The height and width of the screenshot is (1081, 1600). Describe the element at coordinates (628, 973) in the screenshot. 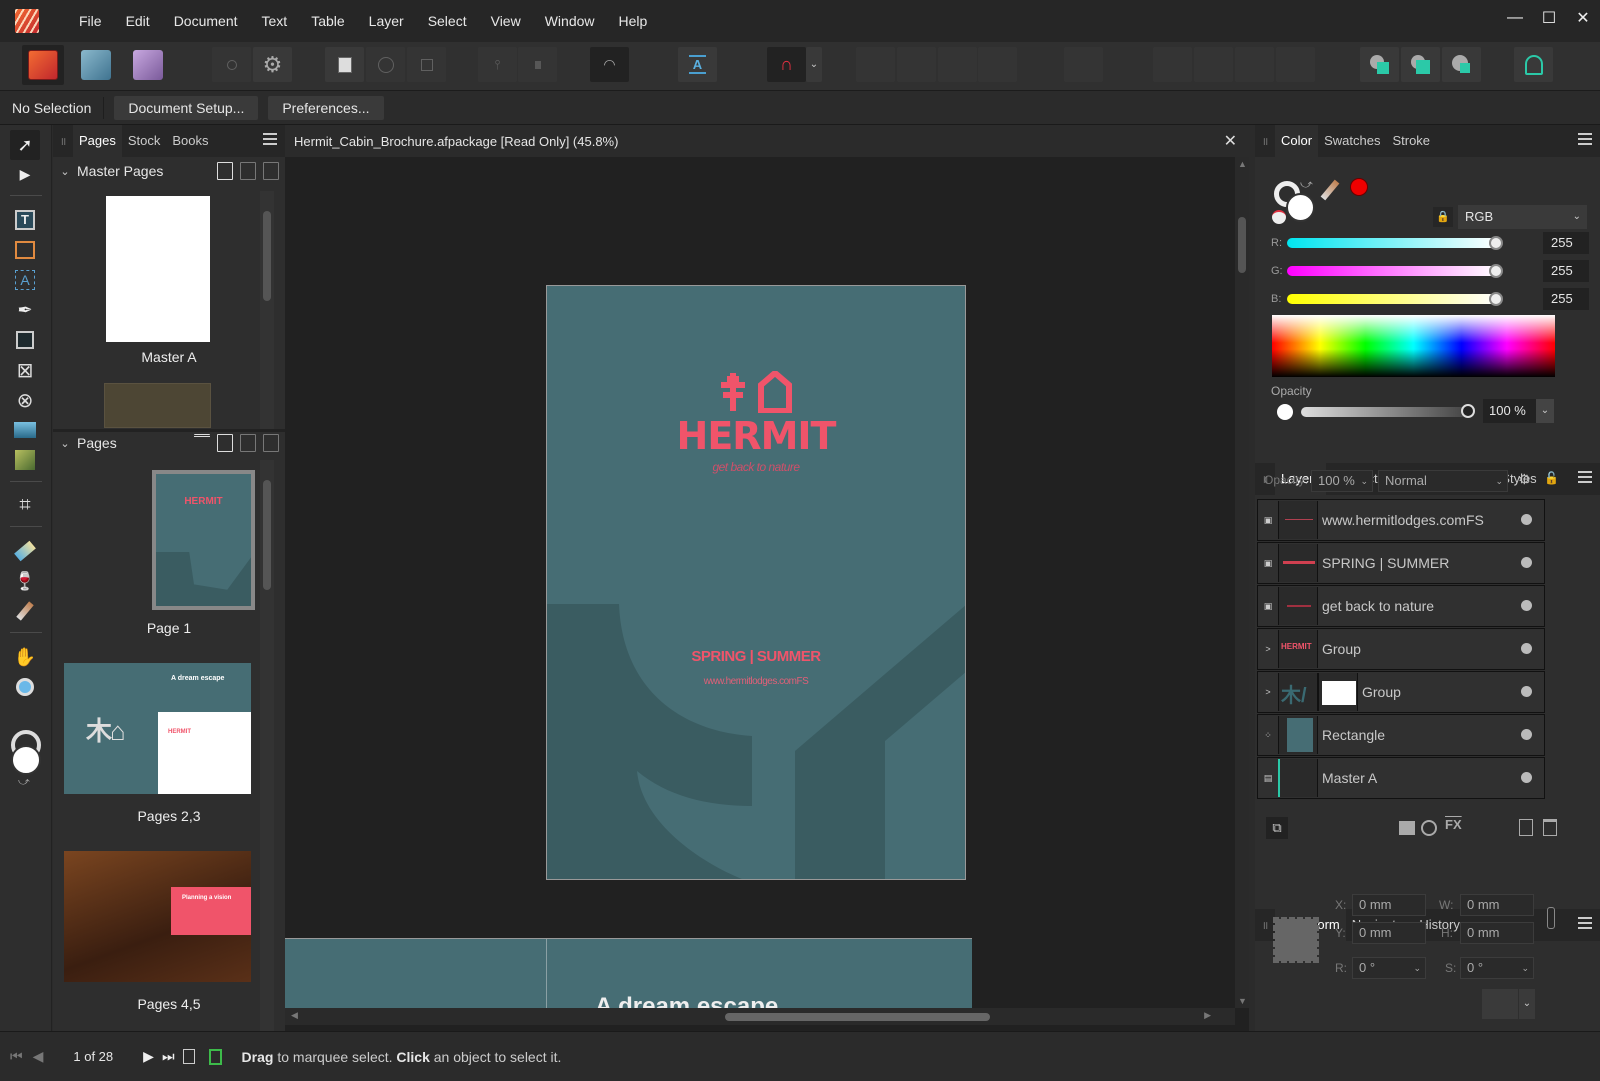

I see `next-spread-pages-2-3: A dream escape` at that location.